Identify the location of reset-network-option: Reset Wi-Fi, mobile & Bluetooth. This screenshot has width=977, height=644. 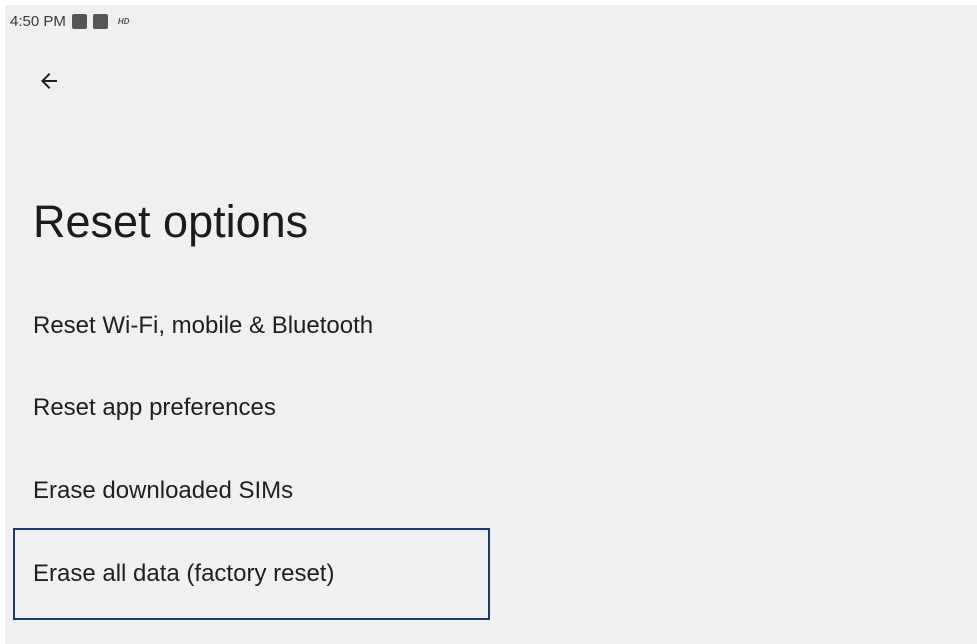
(203, 326).